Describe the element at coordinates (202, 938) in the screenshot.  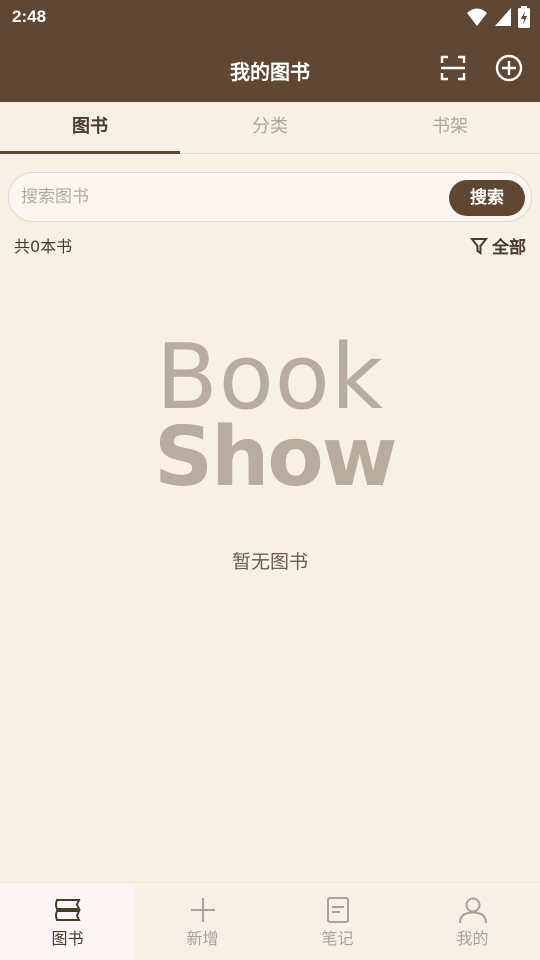
I see `nav-label-add: 新增` at that location.